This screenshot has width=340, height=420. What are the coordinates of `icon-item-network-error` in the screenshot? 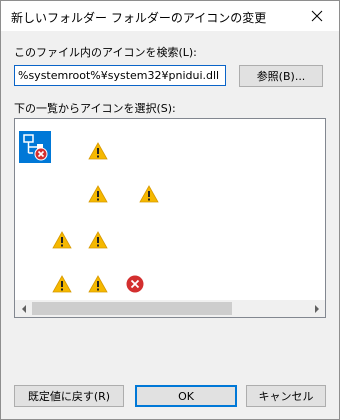 It's located at (35, 147).